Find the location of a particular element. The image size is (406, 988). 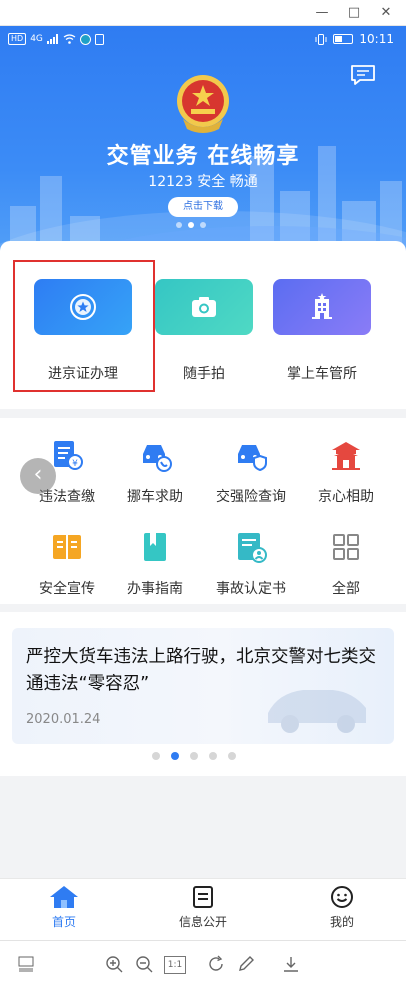

tab-info: 信息公开 is located at coordinates (203, 907).